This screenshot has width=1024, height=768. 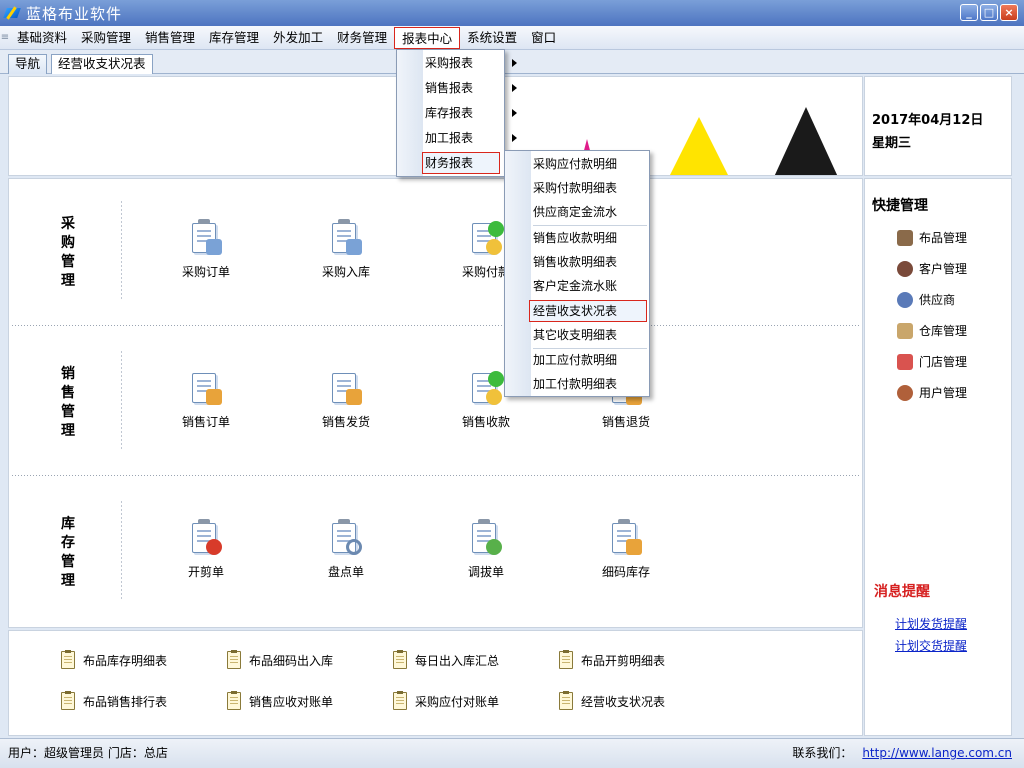 What do you see at coordinates (575, 238) in the screenshot?
I see `submenu-sales-receivable-detail: 销售应收款明细` at bounding box center [575, 238].